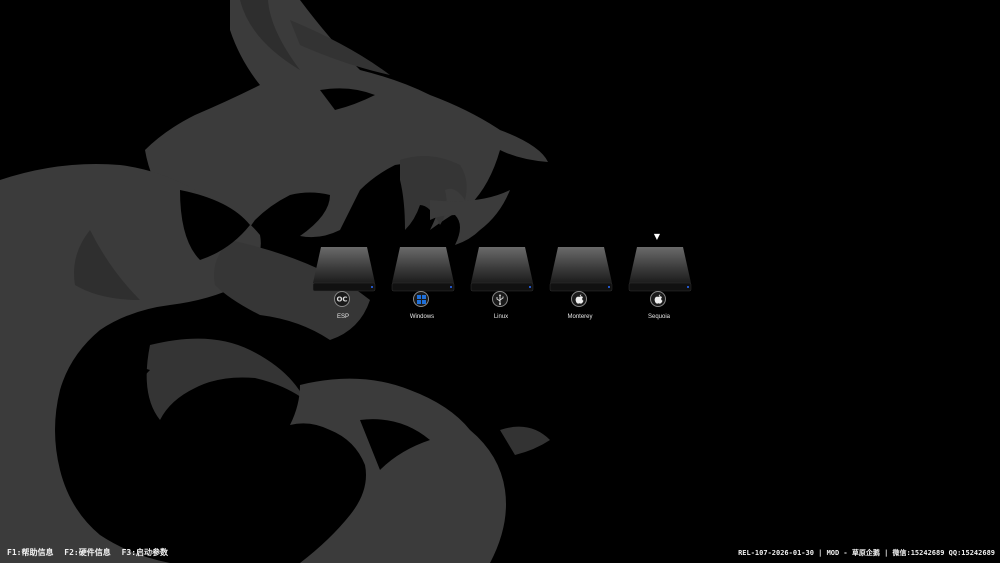 This screenshot has height=563, width=1000. What do you see at coordinates (225, 379) in the screenshot?
I see `dragon-claw` at bounding box center [225, 379].